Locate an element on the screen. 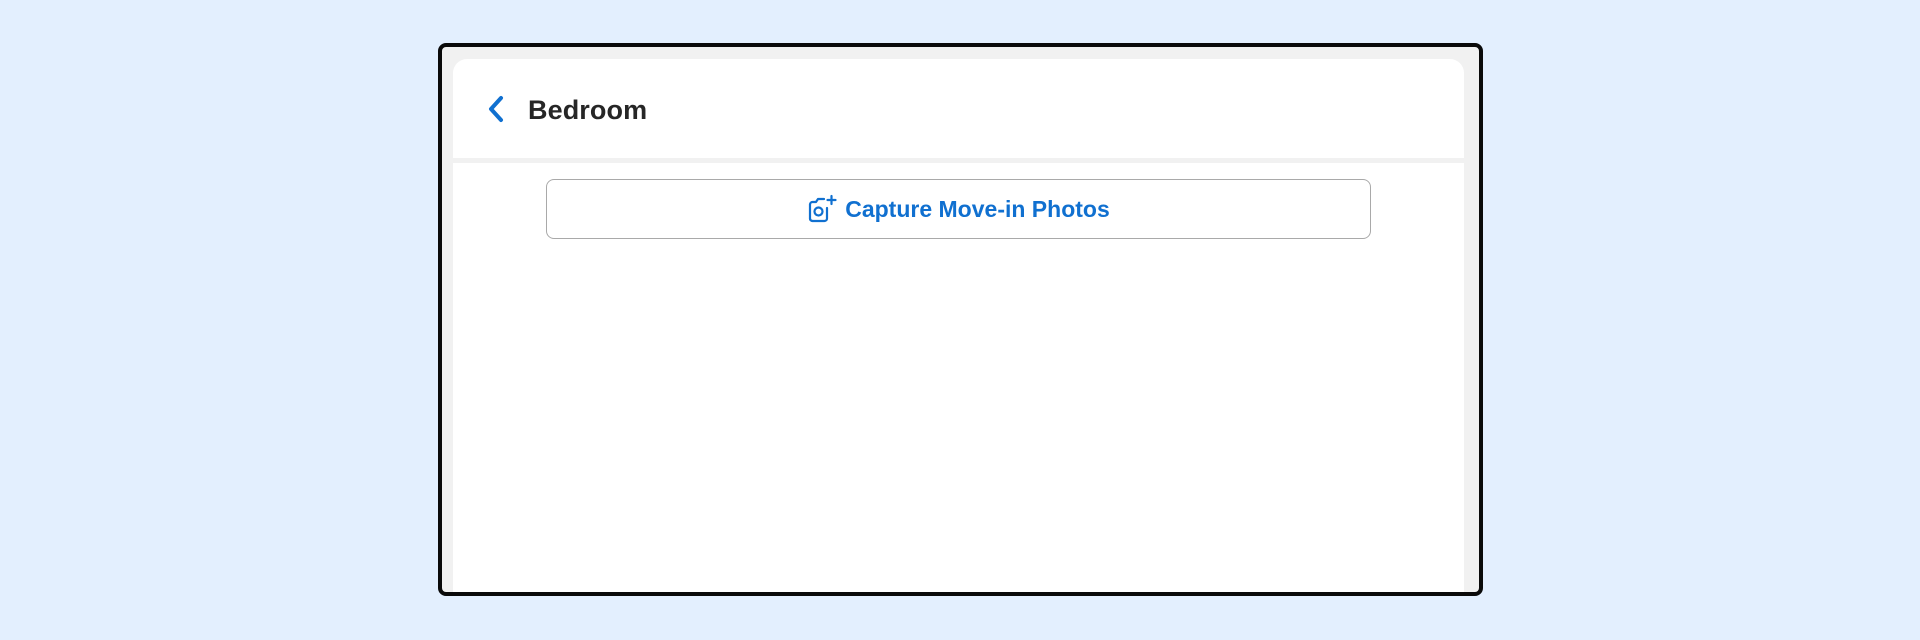 The height and width of the screenshot is (640, 1920). back-button is located at coordinates (496, 111).